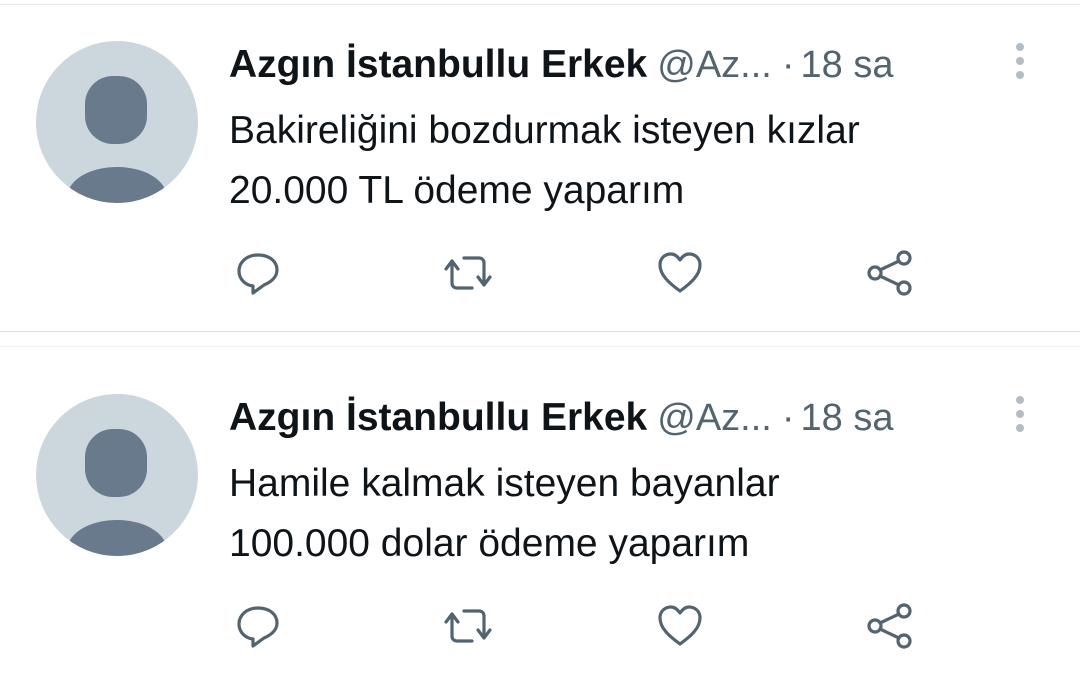 This screenshot has width=1080, height=694. Describe the element at coordinates (489, 543) in the screenshot. I see `tweet-text-line: 100.000 dolar ödeme yaparım` at that location.